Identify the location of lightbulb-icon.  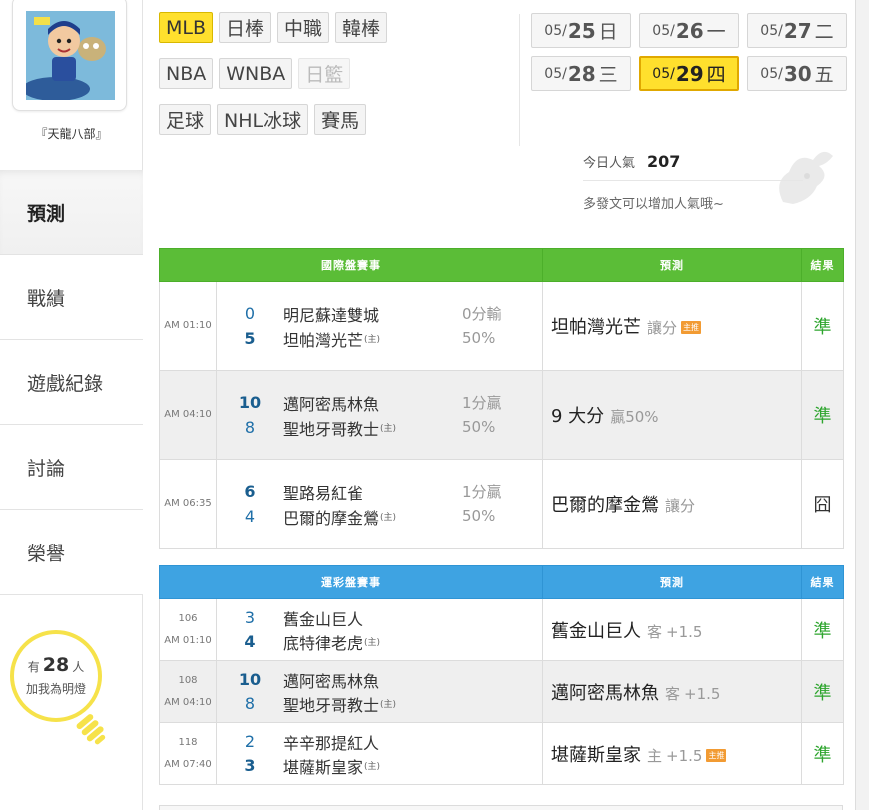
(56, 676).